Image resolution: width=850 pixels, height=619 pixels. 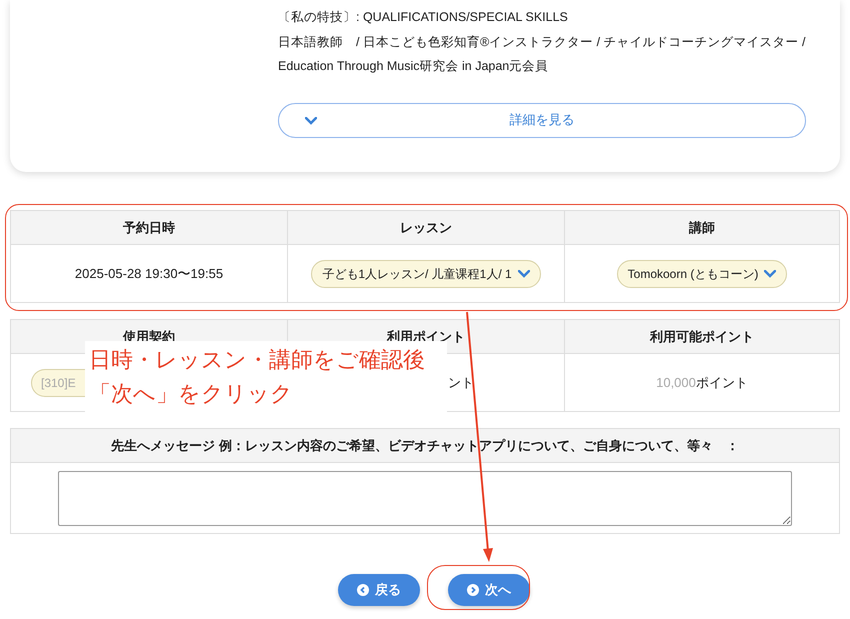 I want to click on message-label: 先生へメッセージ 例：レッスン内容のご希望、ビデオチャットアプリについて、ご自身について、等々 ：, so click(x=425, y=446).